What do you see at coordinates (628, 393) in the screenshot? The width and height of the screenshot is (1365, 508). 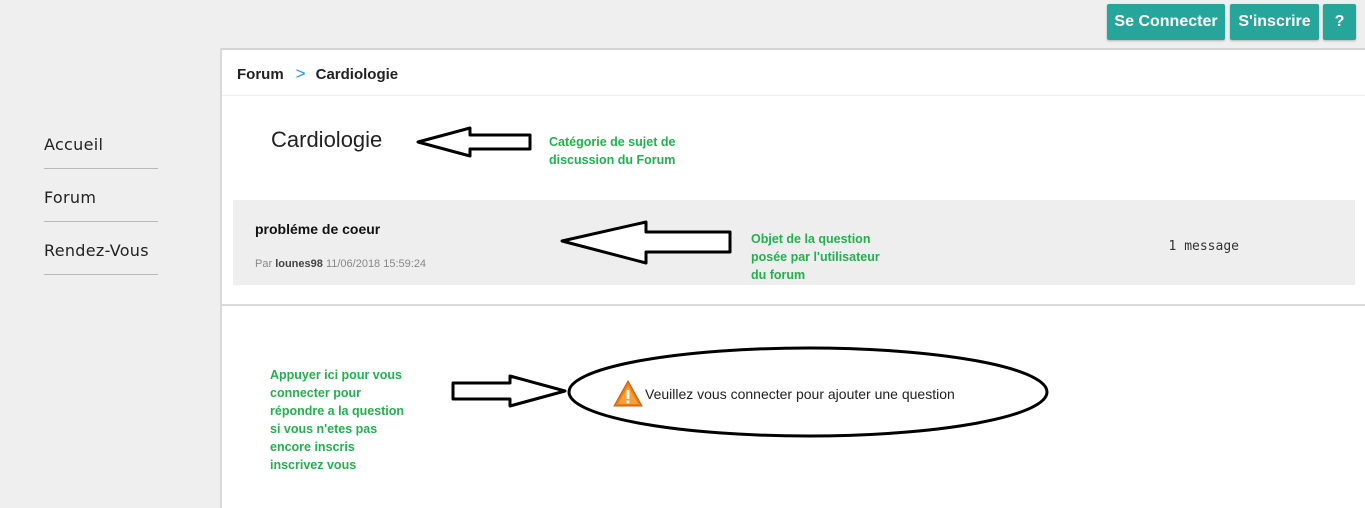 I see `warning-icon` at bounding box center [628, 393].